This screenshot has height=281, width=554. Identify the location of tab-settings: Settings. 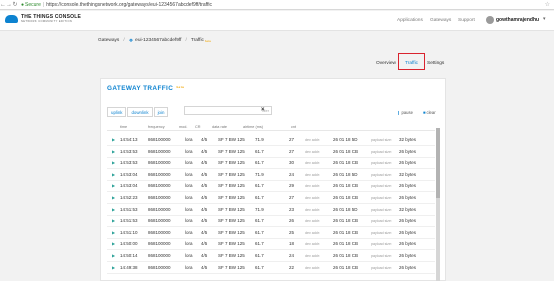
(435, 63).